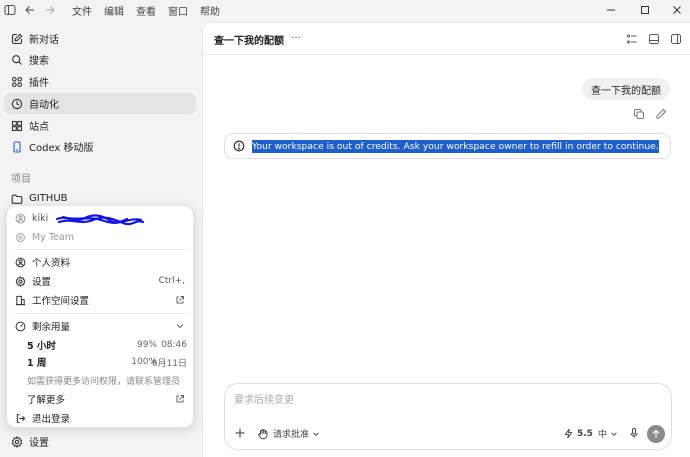 This screenshot has height=457, width=690. I want to click on chat-title: 查一下我的配额, so click(249, 41).